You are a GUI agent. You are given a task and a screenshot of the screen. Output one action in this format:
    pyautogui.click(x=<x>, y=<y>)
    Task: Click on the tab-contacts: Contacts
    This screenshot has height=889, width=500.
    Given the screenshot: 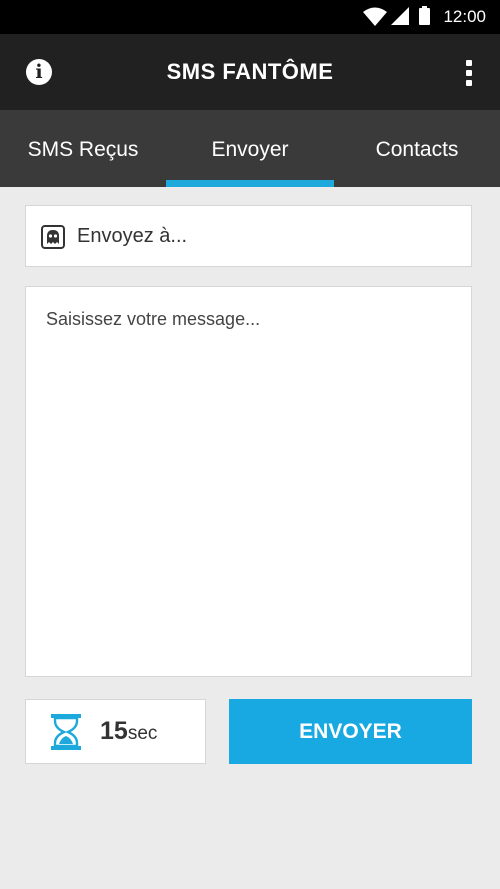 What is the action you would take?
    pyautogui.click(x=417, y=148)
    